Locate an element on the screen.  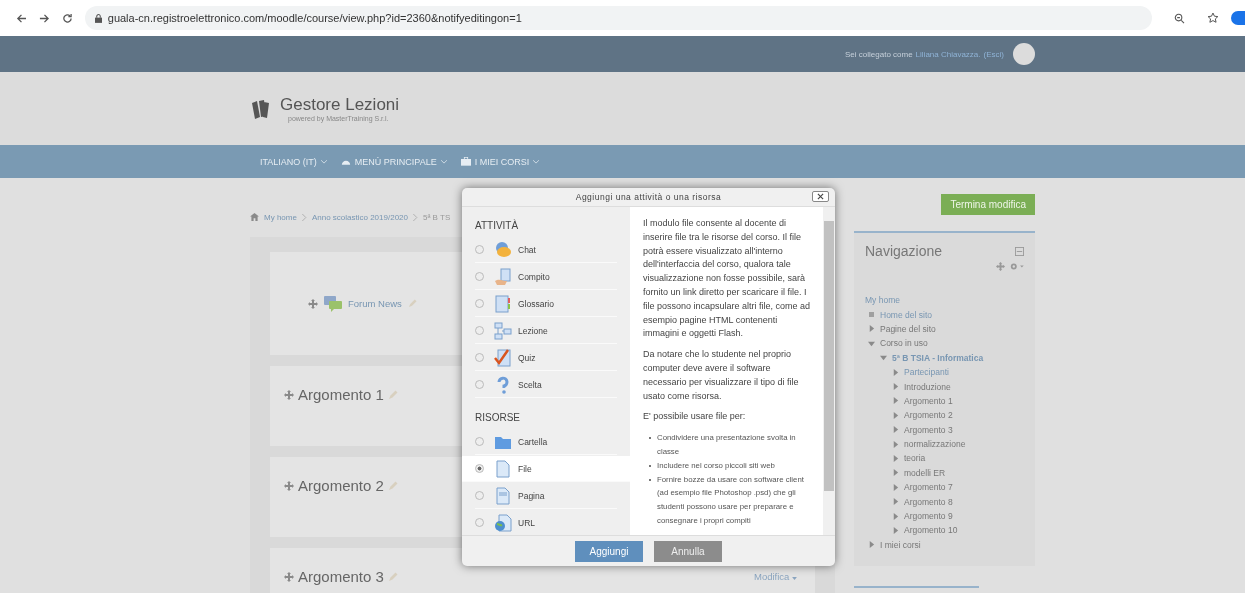
page-icon is located at coordinates (503, 495).